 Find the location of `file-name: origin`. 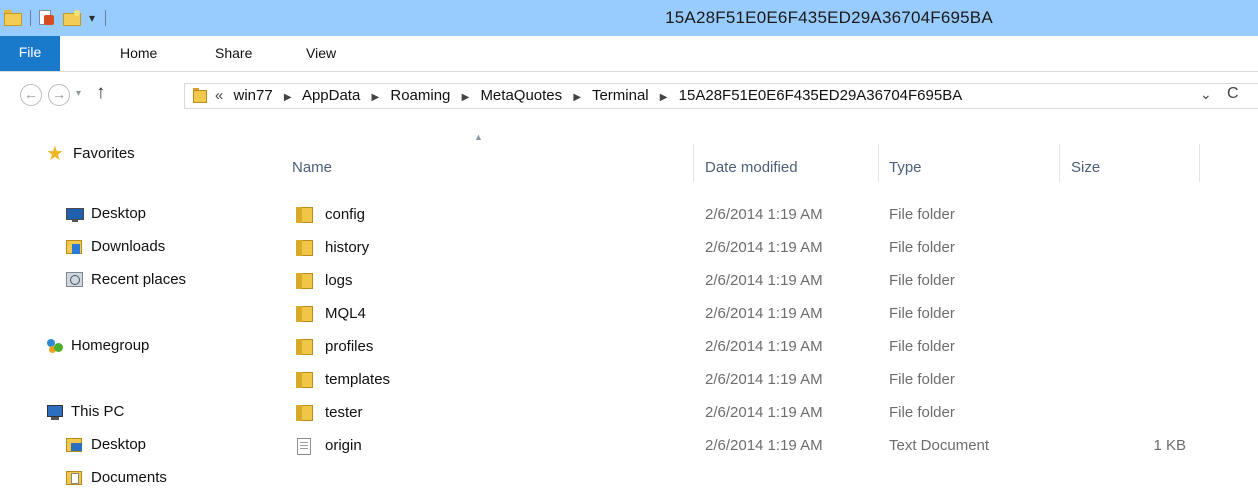

file-name: origin is located at coordinates (343, 445).